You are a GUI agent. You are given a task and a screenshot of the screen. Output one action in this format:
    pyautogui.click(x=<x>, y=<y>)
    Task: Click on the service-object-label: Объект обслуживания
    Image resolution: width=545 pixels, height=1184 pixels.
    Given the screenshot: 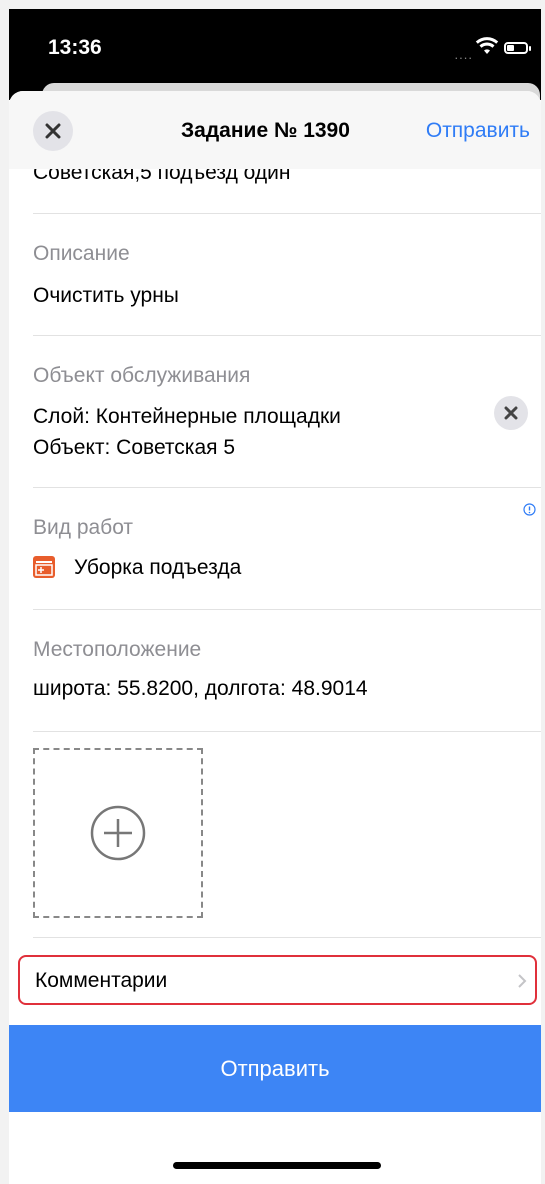 What is the action you would take?
    pyautogui.click(x=142, y=375)
    